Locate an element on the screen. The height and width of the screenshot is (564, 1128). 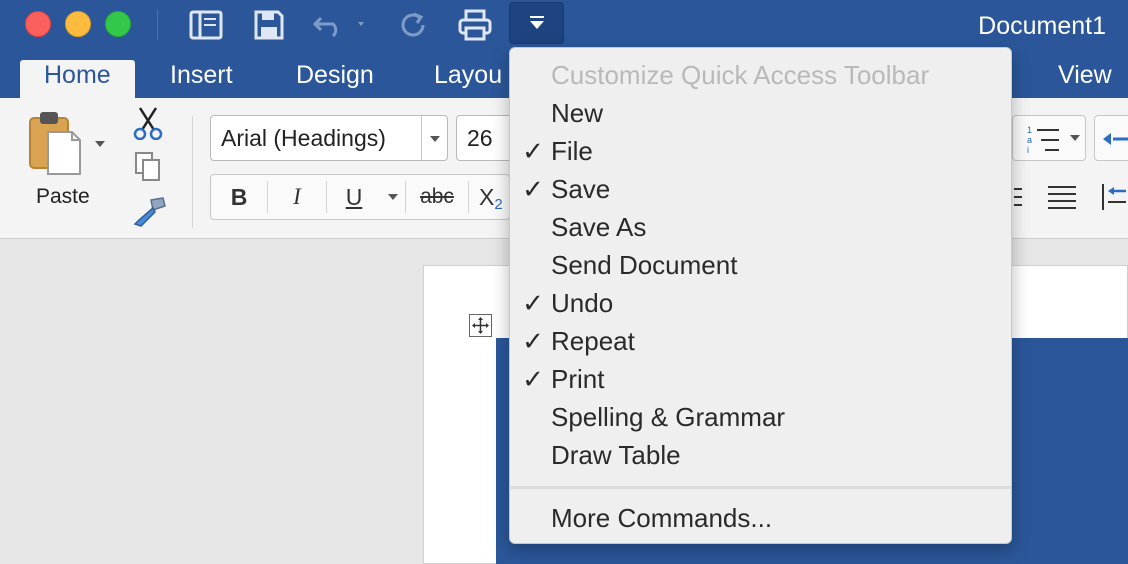
maximize-window-button is located at coordinates (118, 24).